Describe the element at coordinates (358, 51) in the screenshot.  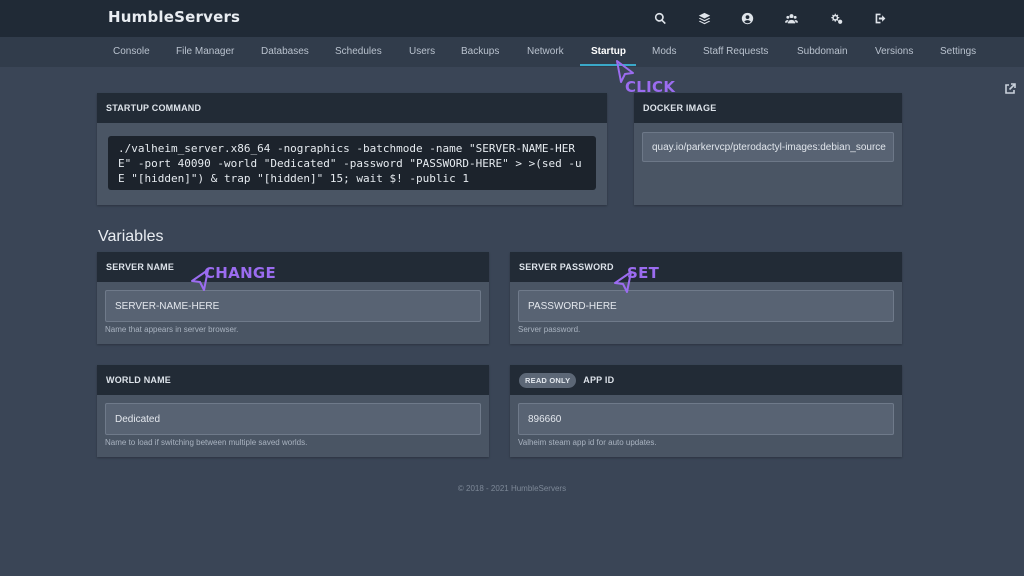
I see `tab-schedules: Schedules` at that location.